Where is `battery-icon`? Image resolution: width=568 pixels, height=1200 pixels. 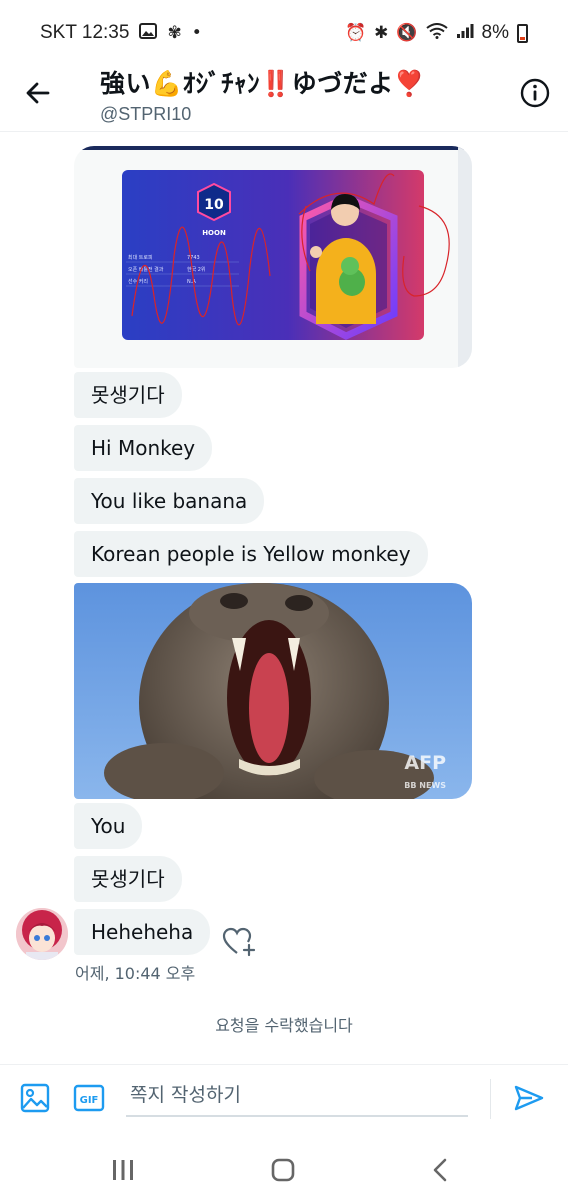 battery-icon is located at coordinates (522, 33).